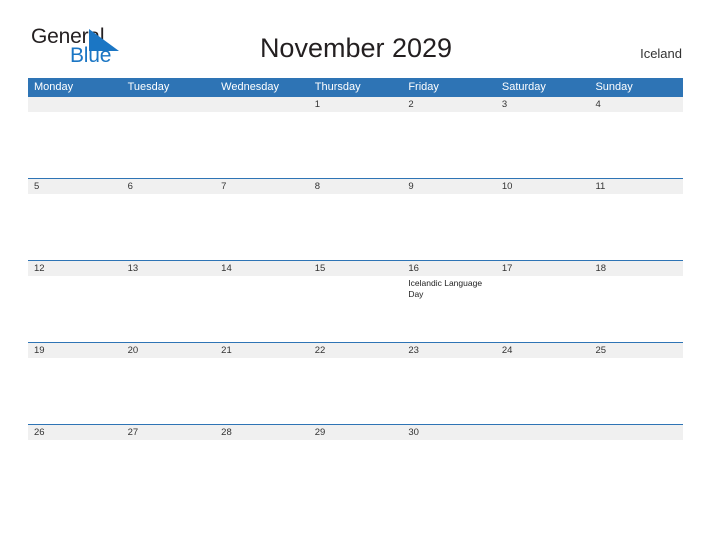 The width and height of the screenshot is (712, 550). Describe the element at coordinates (262, 350) in the screenshot. I see `day-number: 21` at that location.